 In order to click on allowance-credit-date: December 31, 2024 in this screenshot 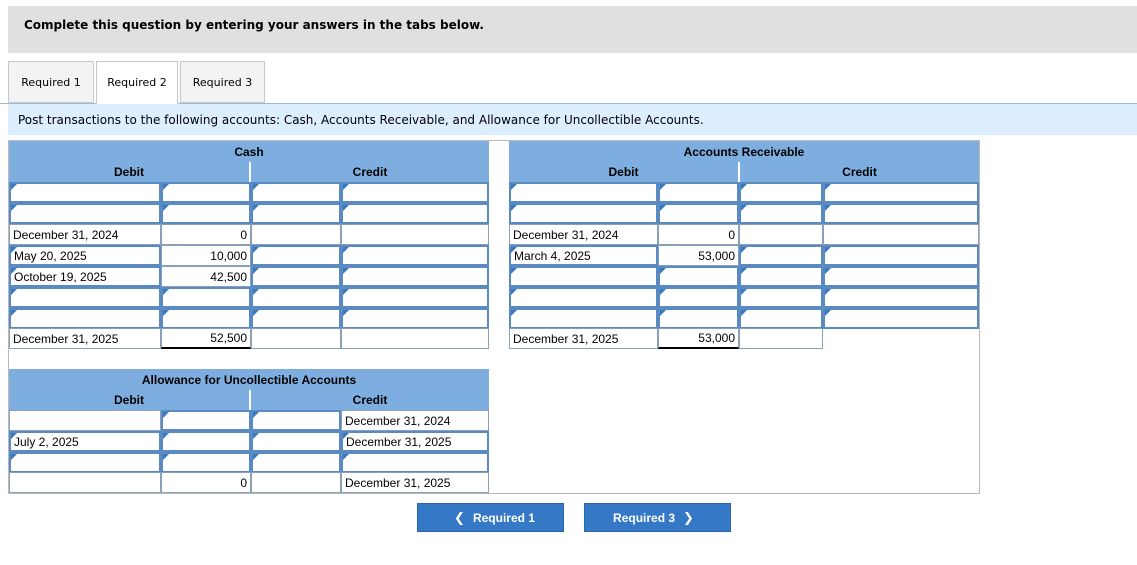, I will do `click(415, 420)`.